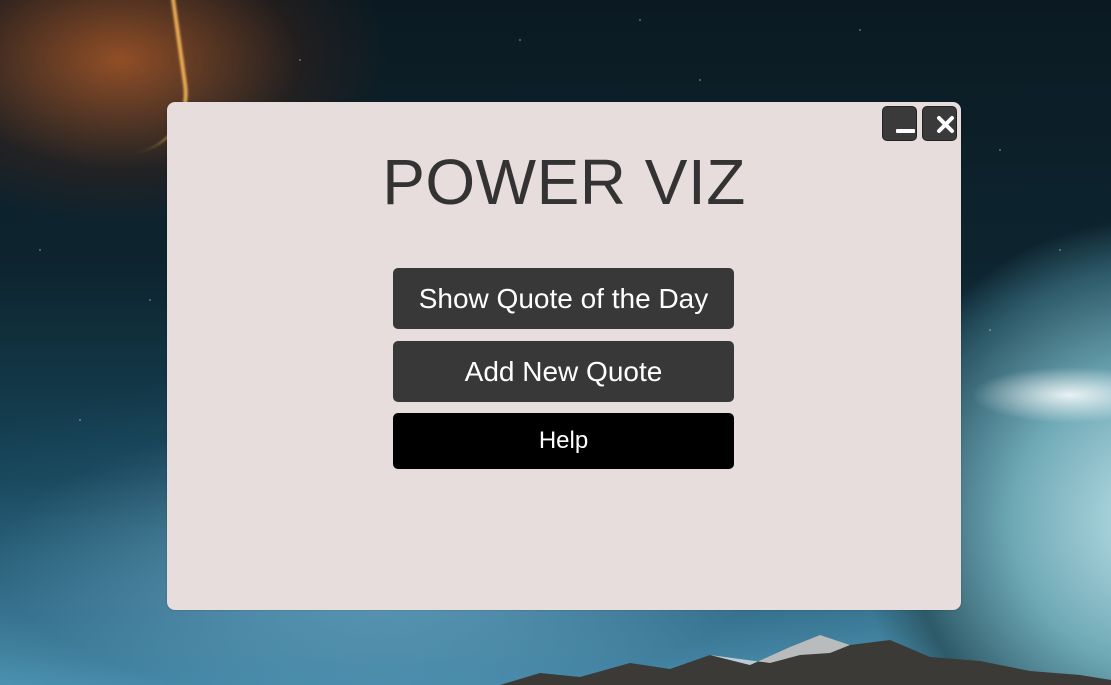 The width and height of the screenshot is (1111, 685). I want to click on minimize-icon, so click(902, 124).